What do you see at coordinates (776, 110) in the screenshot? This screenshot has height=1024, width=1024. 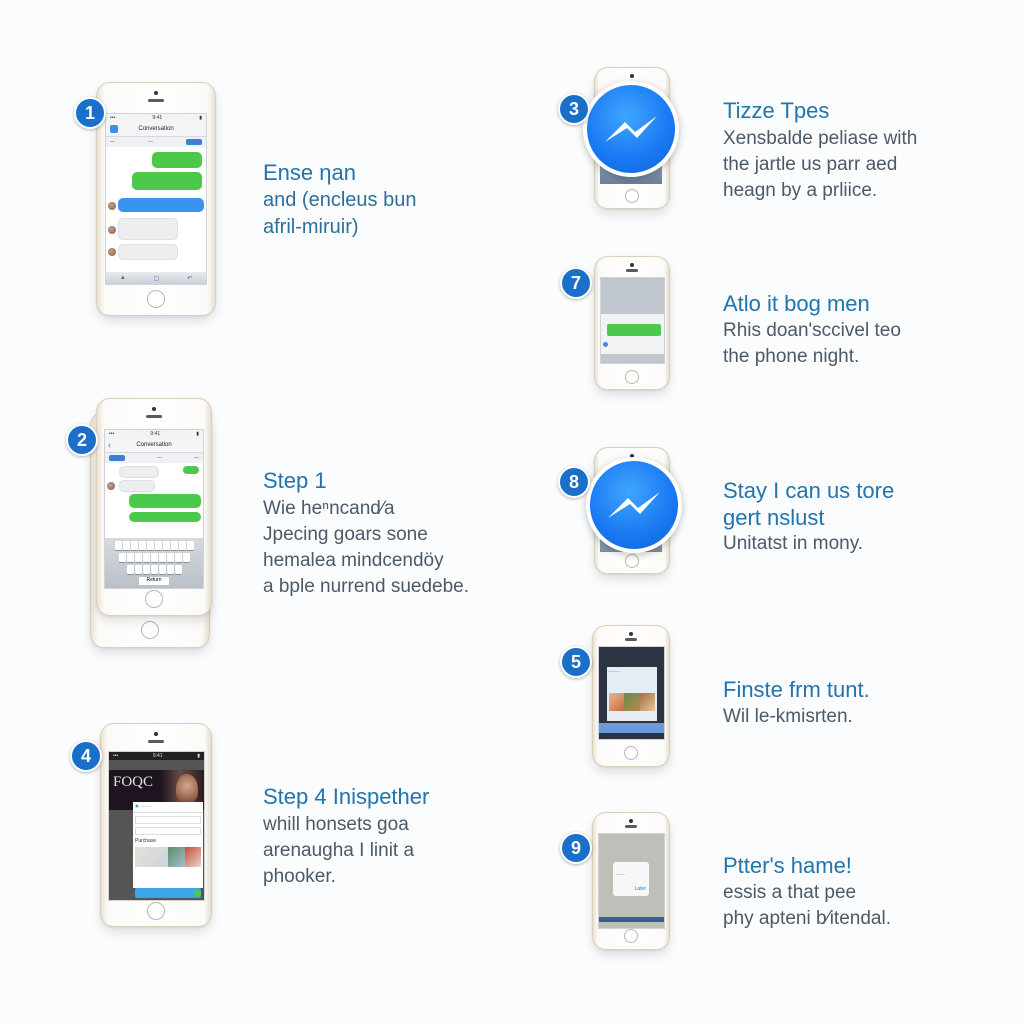 I see `step-title: Tizze Tpes` at bounding box center [776, 110].